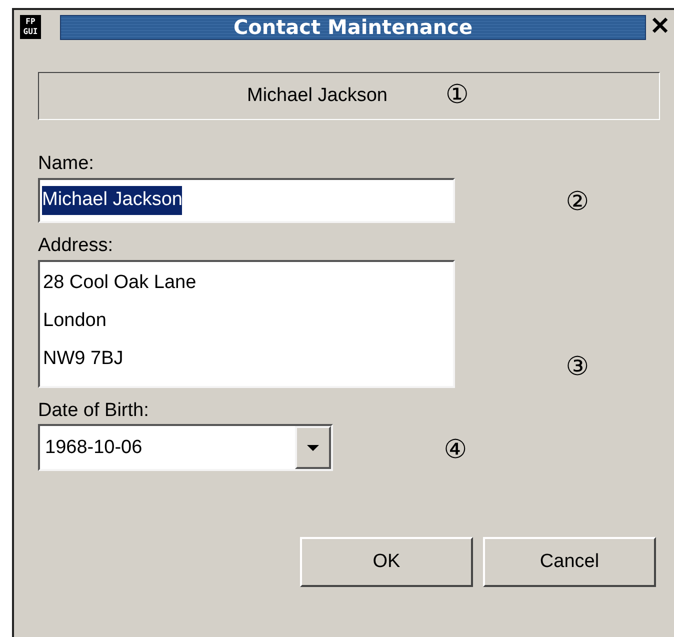 This screenshot has width=674, height=637. What do you see at coordinates (317, 96) in the screenshot?
I see `contact-name: Michael Jackson` at bounding box center [317, 96].